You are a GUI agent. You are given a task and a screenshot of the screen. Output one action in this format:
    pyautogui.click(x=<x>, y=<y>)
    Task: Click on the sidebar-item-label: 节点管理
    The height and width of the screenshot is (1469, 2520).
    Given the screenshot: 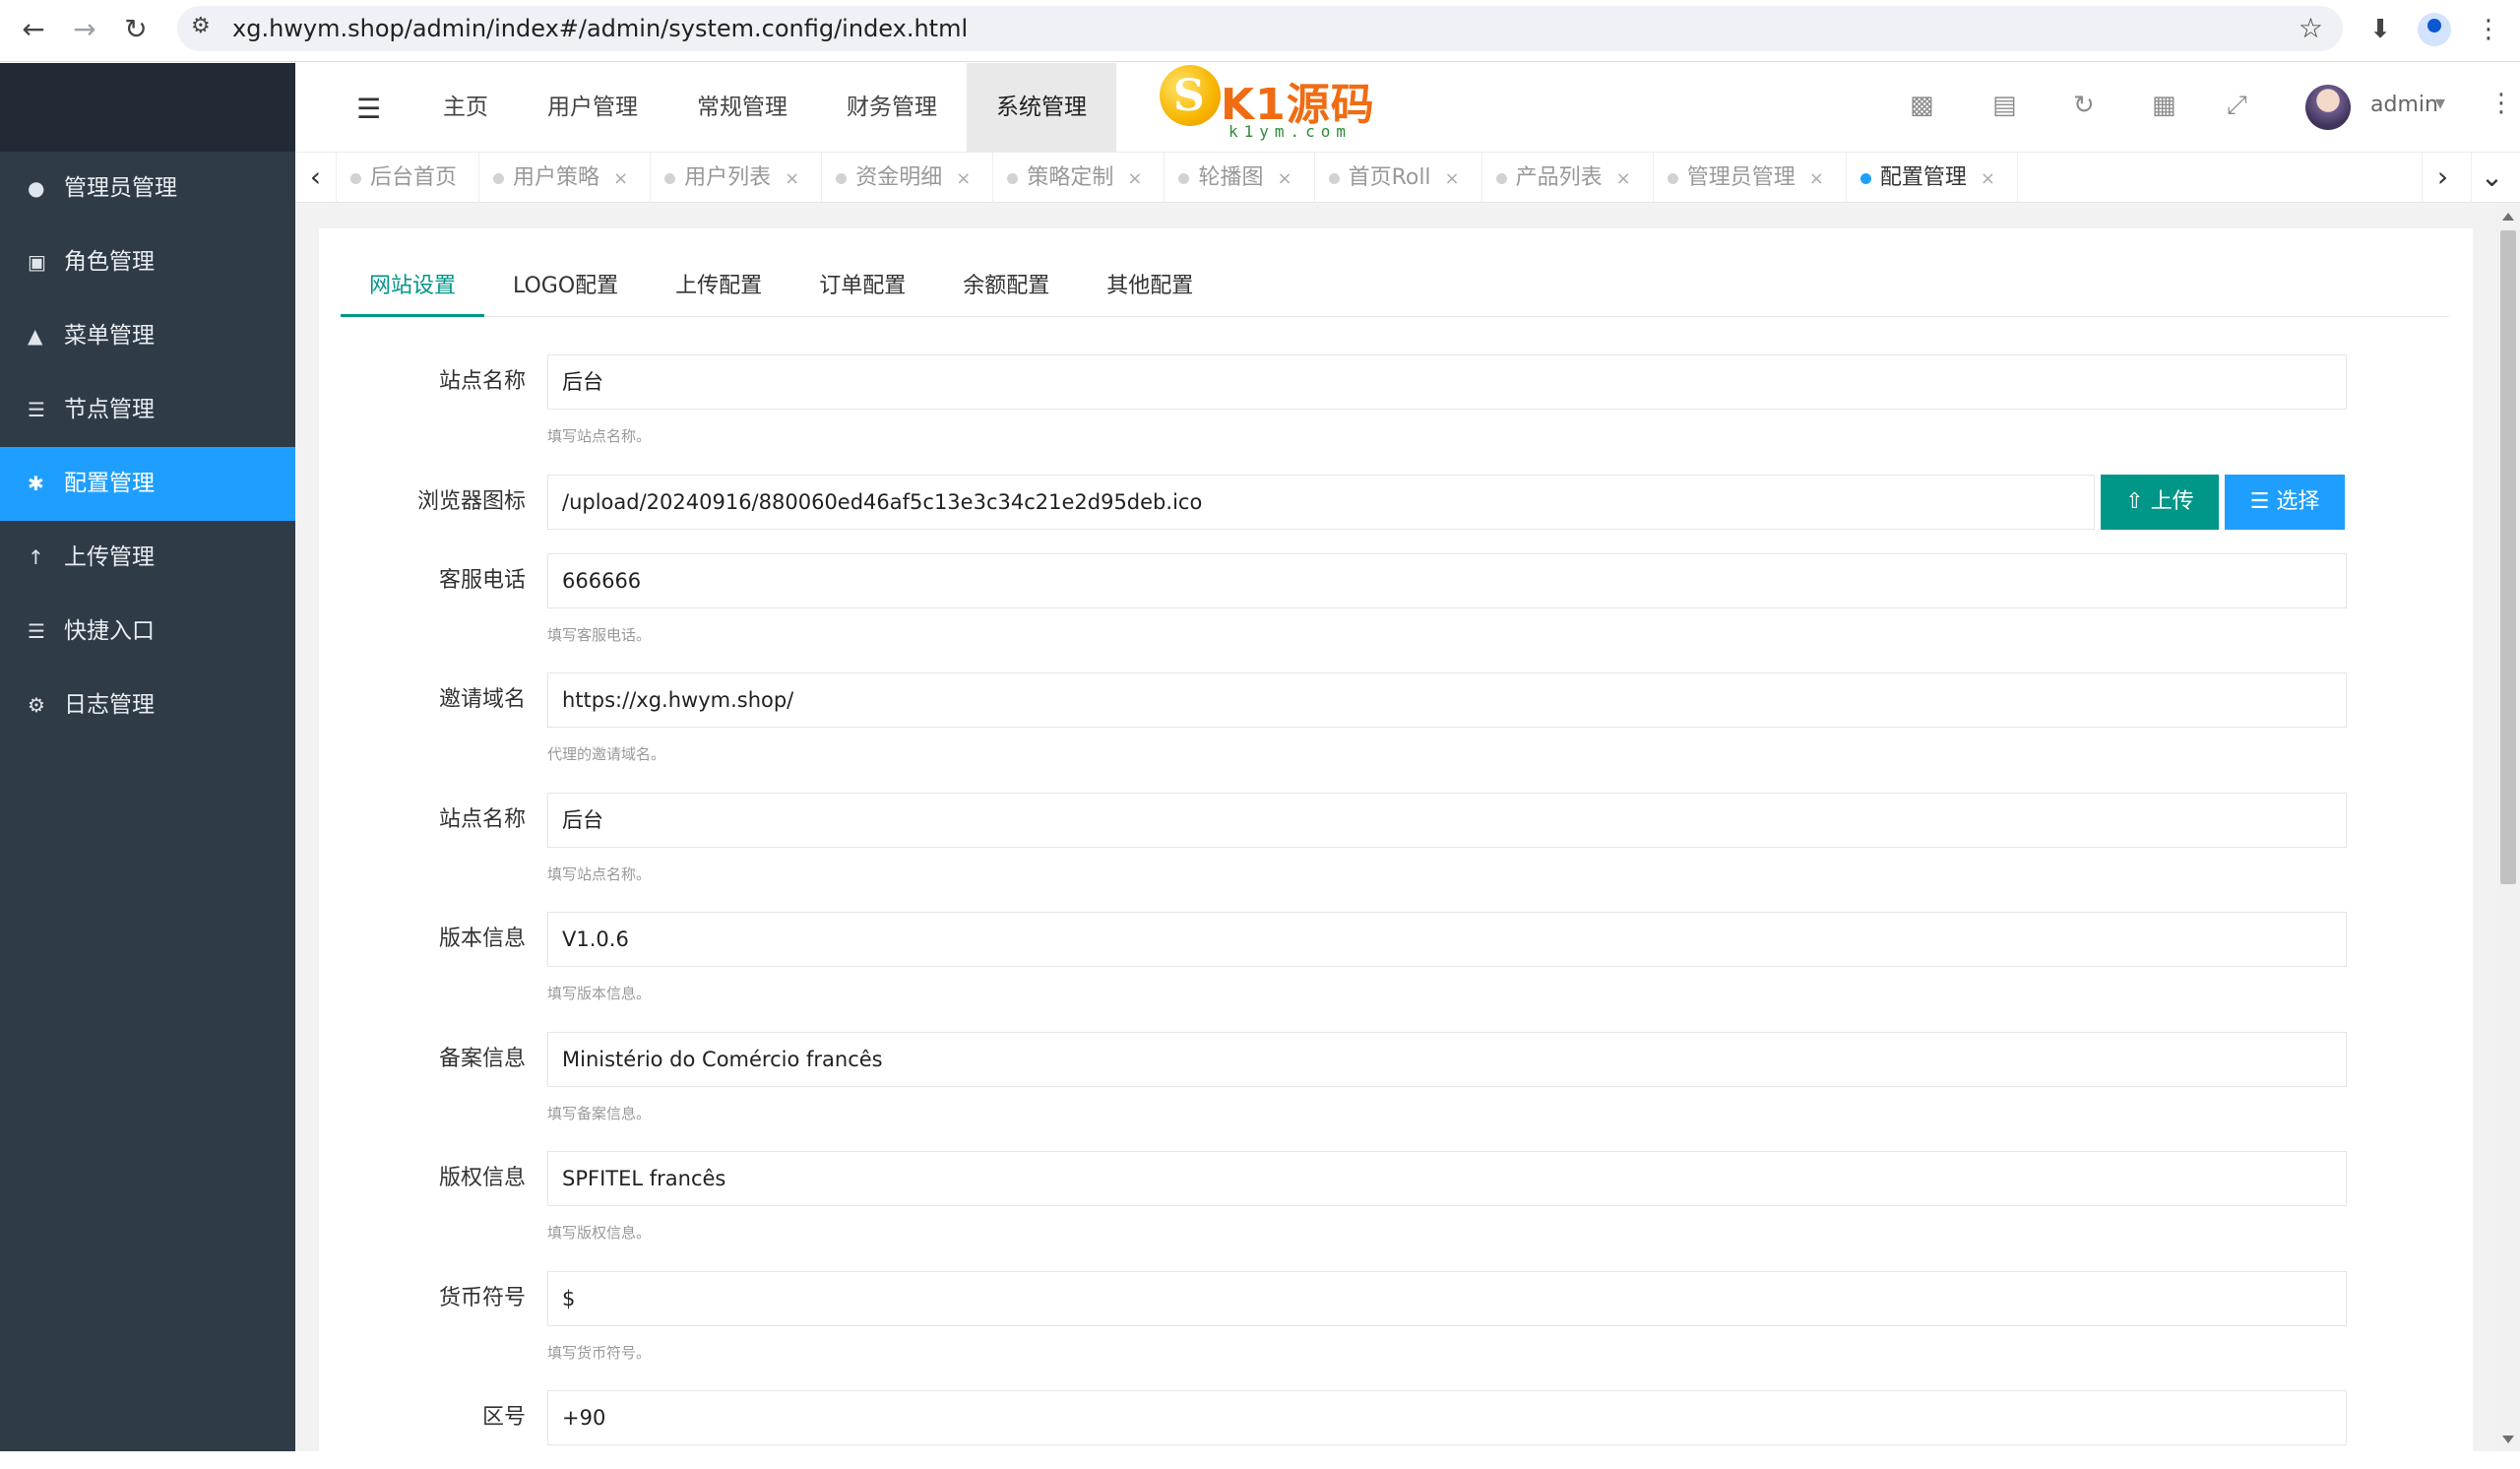 What is the action you would take?
    pyautogui.click(x=109, y=409)
    